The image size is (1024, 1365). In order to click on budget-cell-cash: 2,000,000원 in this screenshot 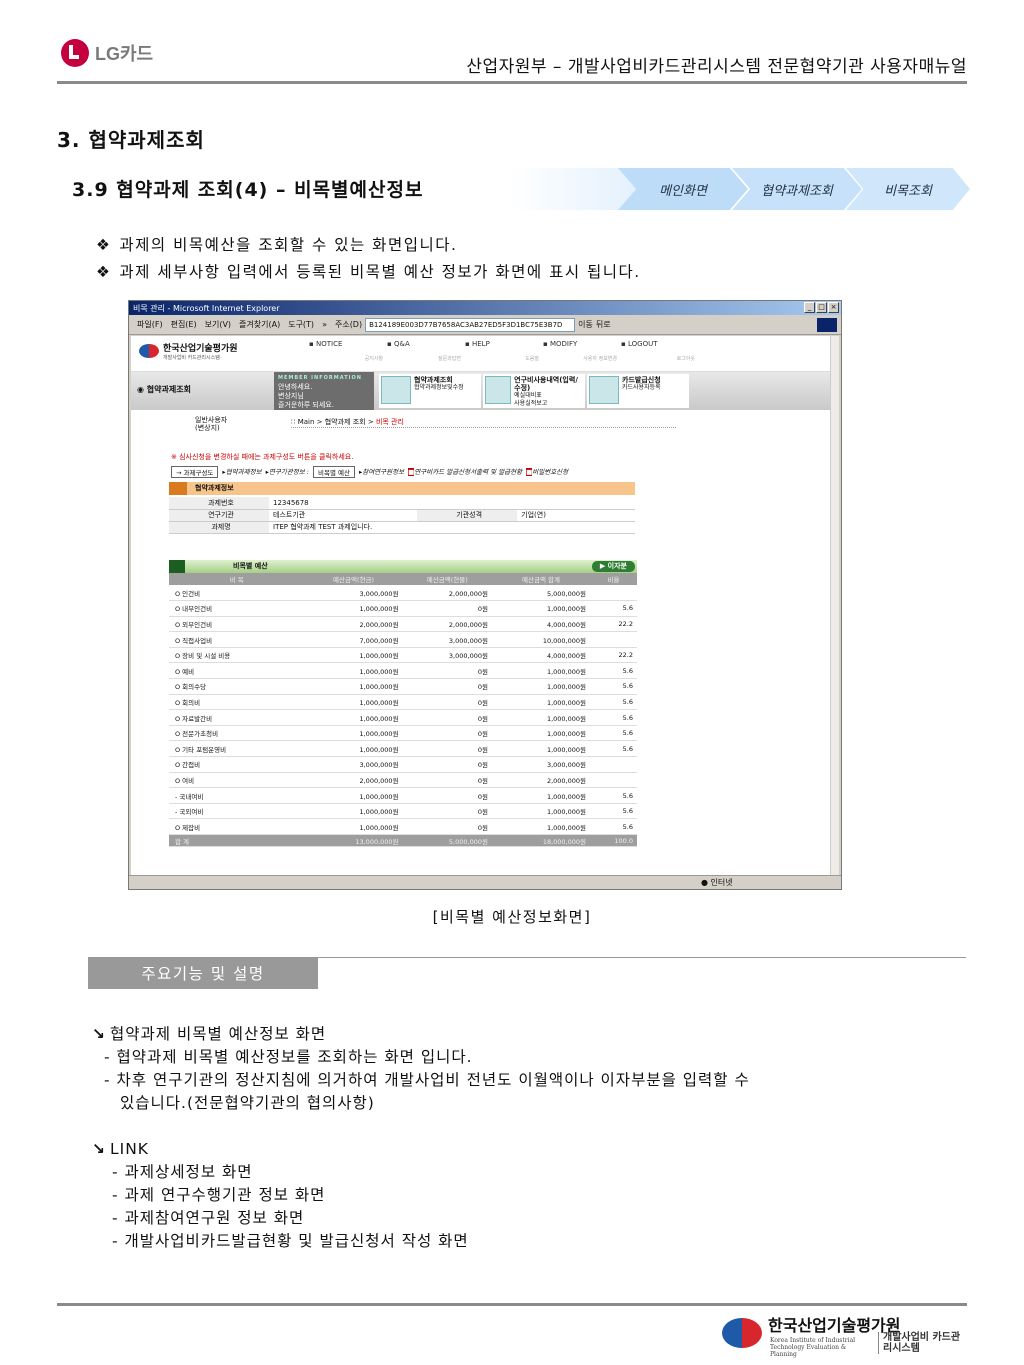, I will do `click(353, 780)`.